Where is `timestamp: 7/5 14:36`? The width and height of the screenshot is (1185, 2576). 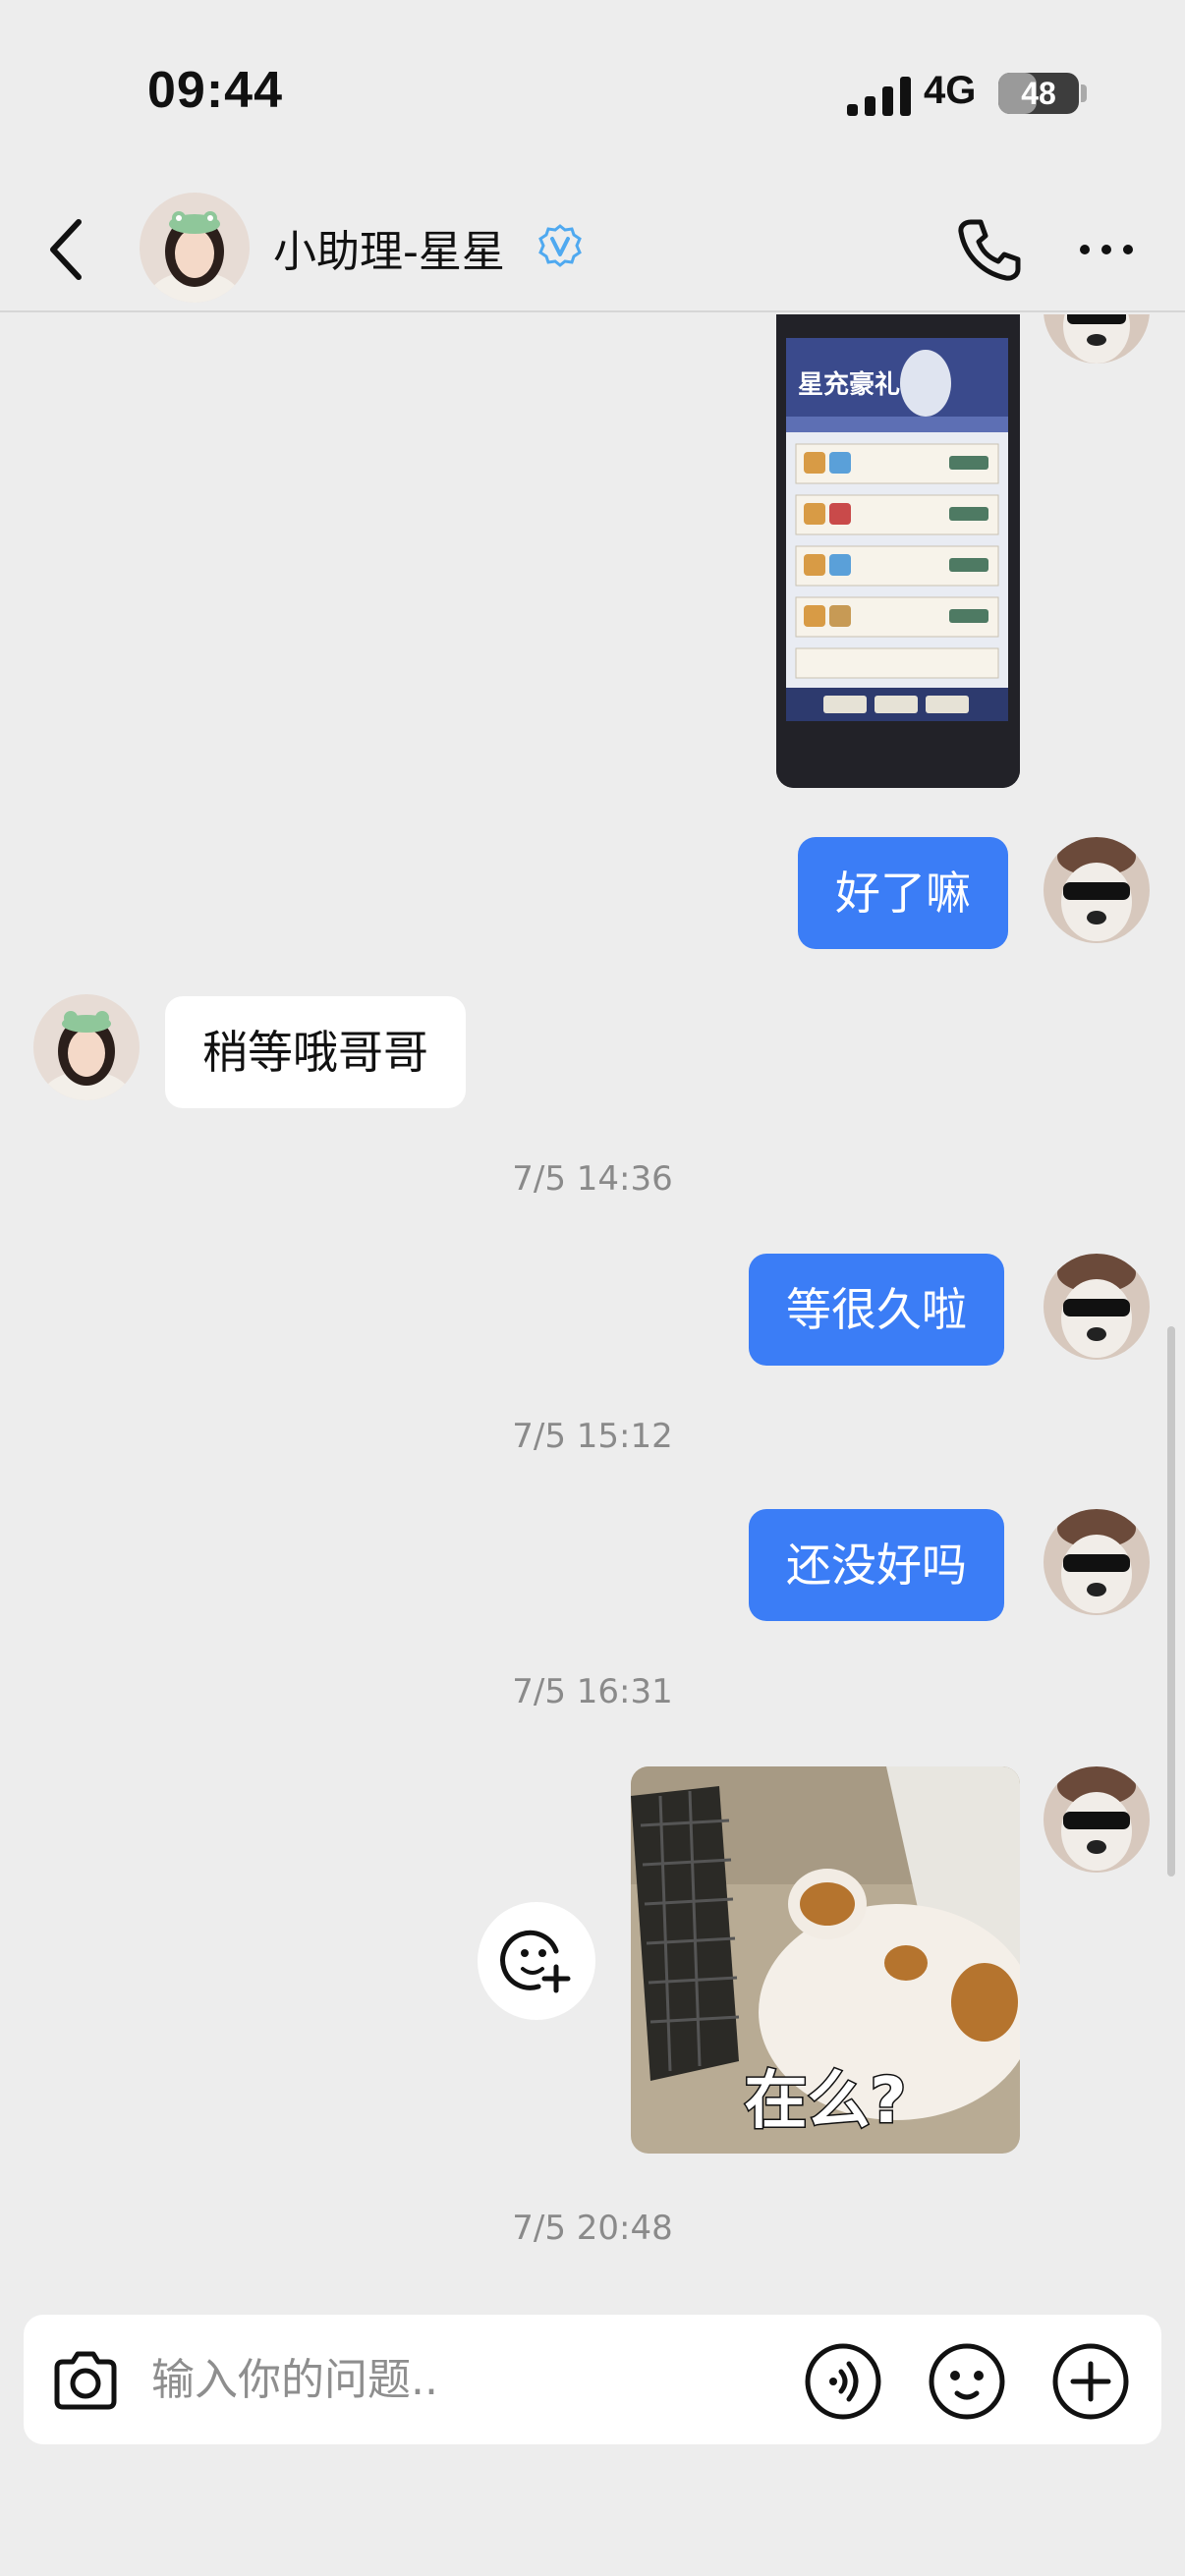 timestamp: 7/5 14:36 is located at coordinates (592, 1179).